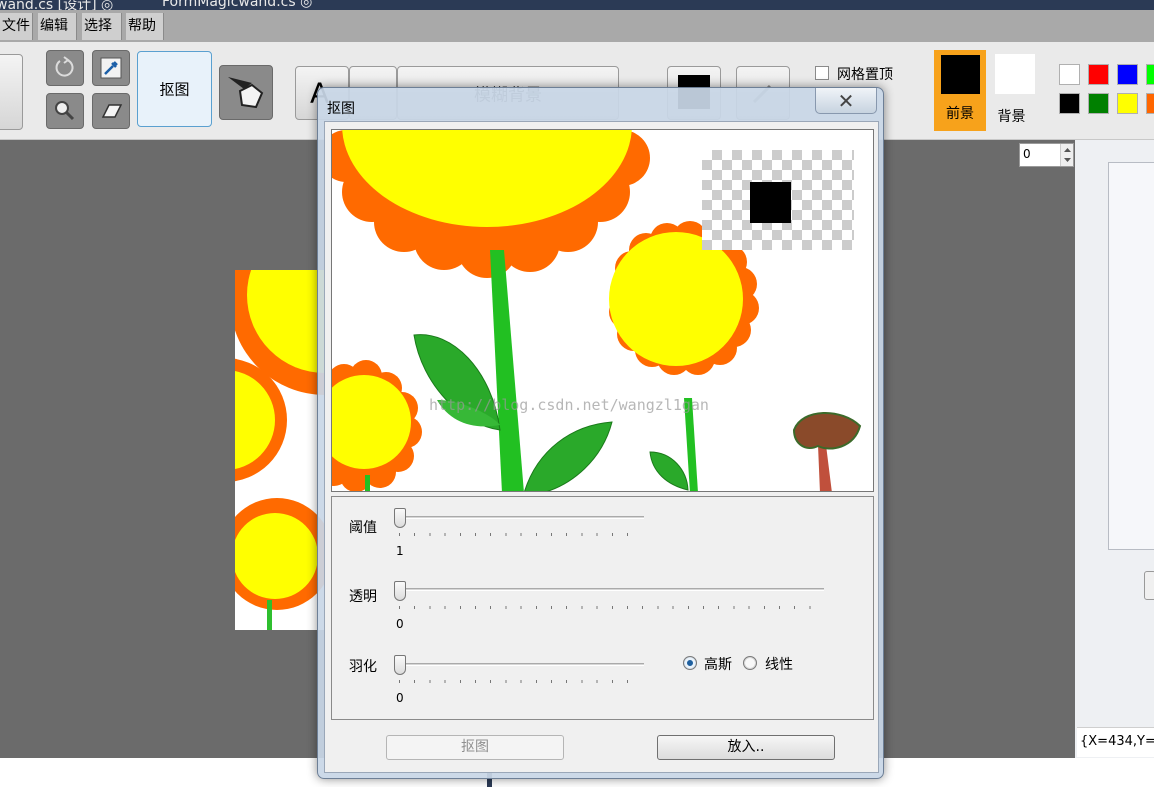  I want to click on feather-label: 羽化, so click(363, 667).